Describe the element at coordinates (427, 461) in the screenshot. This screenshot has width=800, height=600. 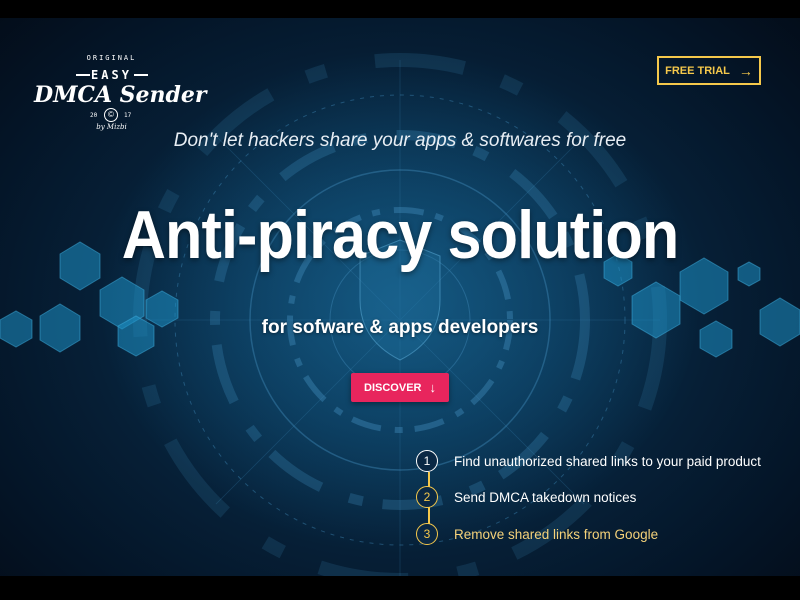
I see `step-number-badge: 1` at that location.